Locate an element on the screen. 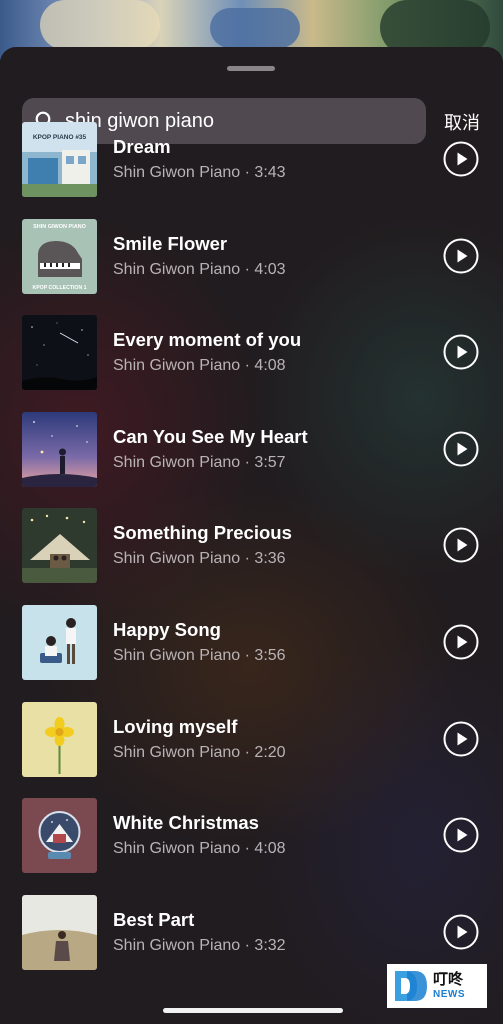  watermark-cn: 叮咚 is located at coordinates (448, 979).